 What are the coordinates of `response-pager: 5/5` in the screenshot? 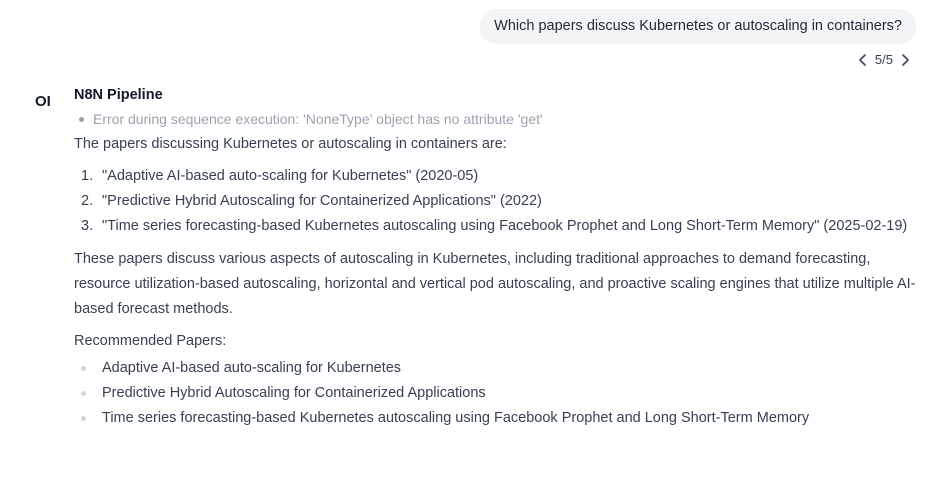 It's located at (884, 59).